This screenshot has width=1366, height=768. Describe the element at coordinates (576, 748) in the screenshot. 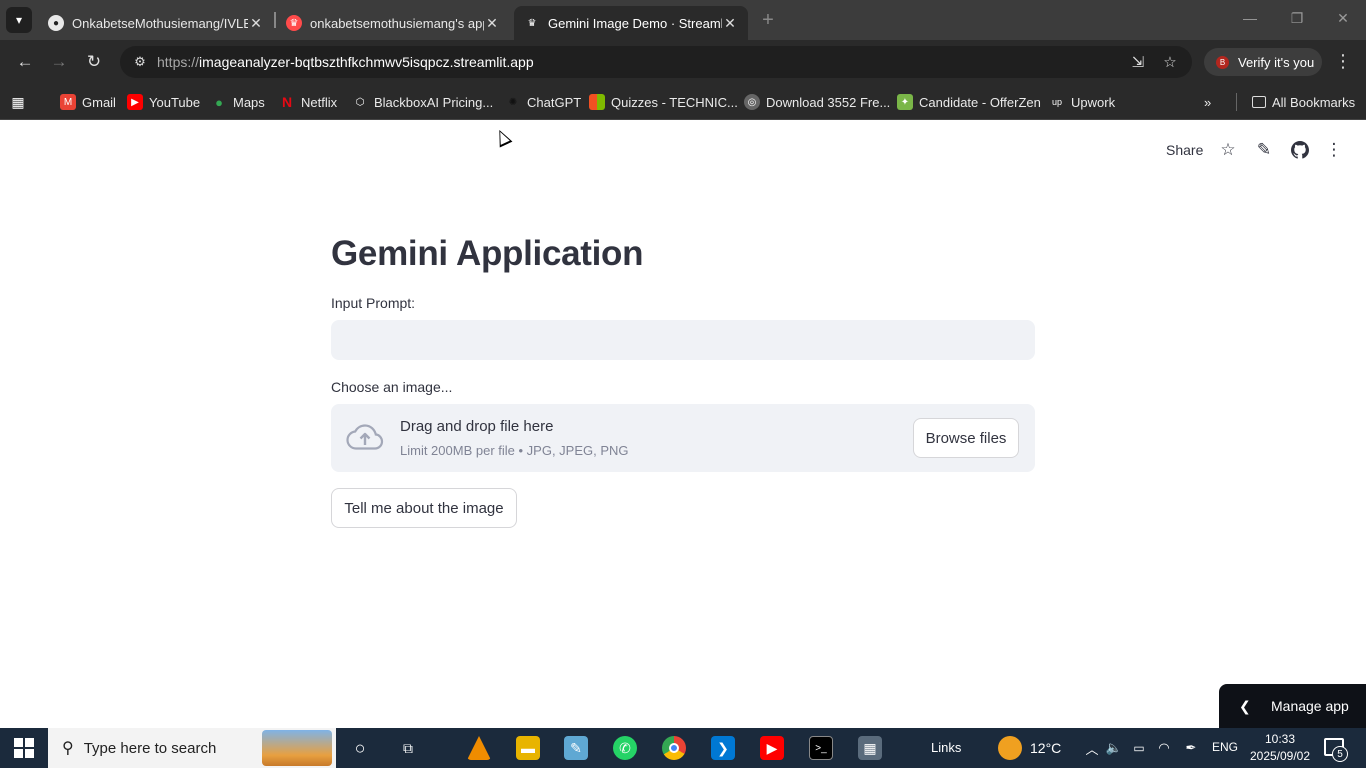

I see `notepad-icon: ✎` at that location.